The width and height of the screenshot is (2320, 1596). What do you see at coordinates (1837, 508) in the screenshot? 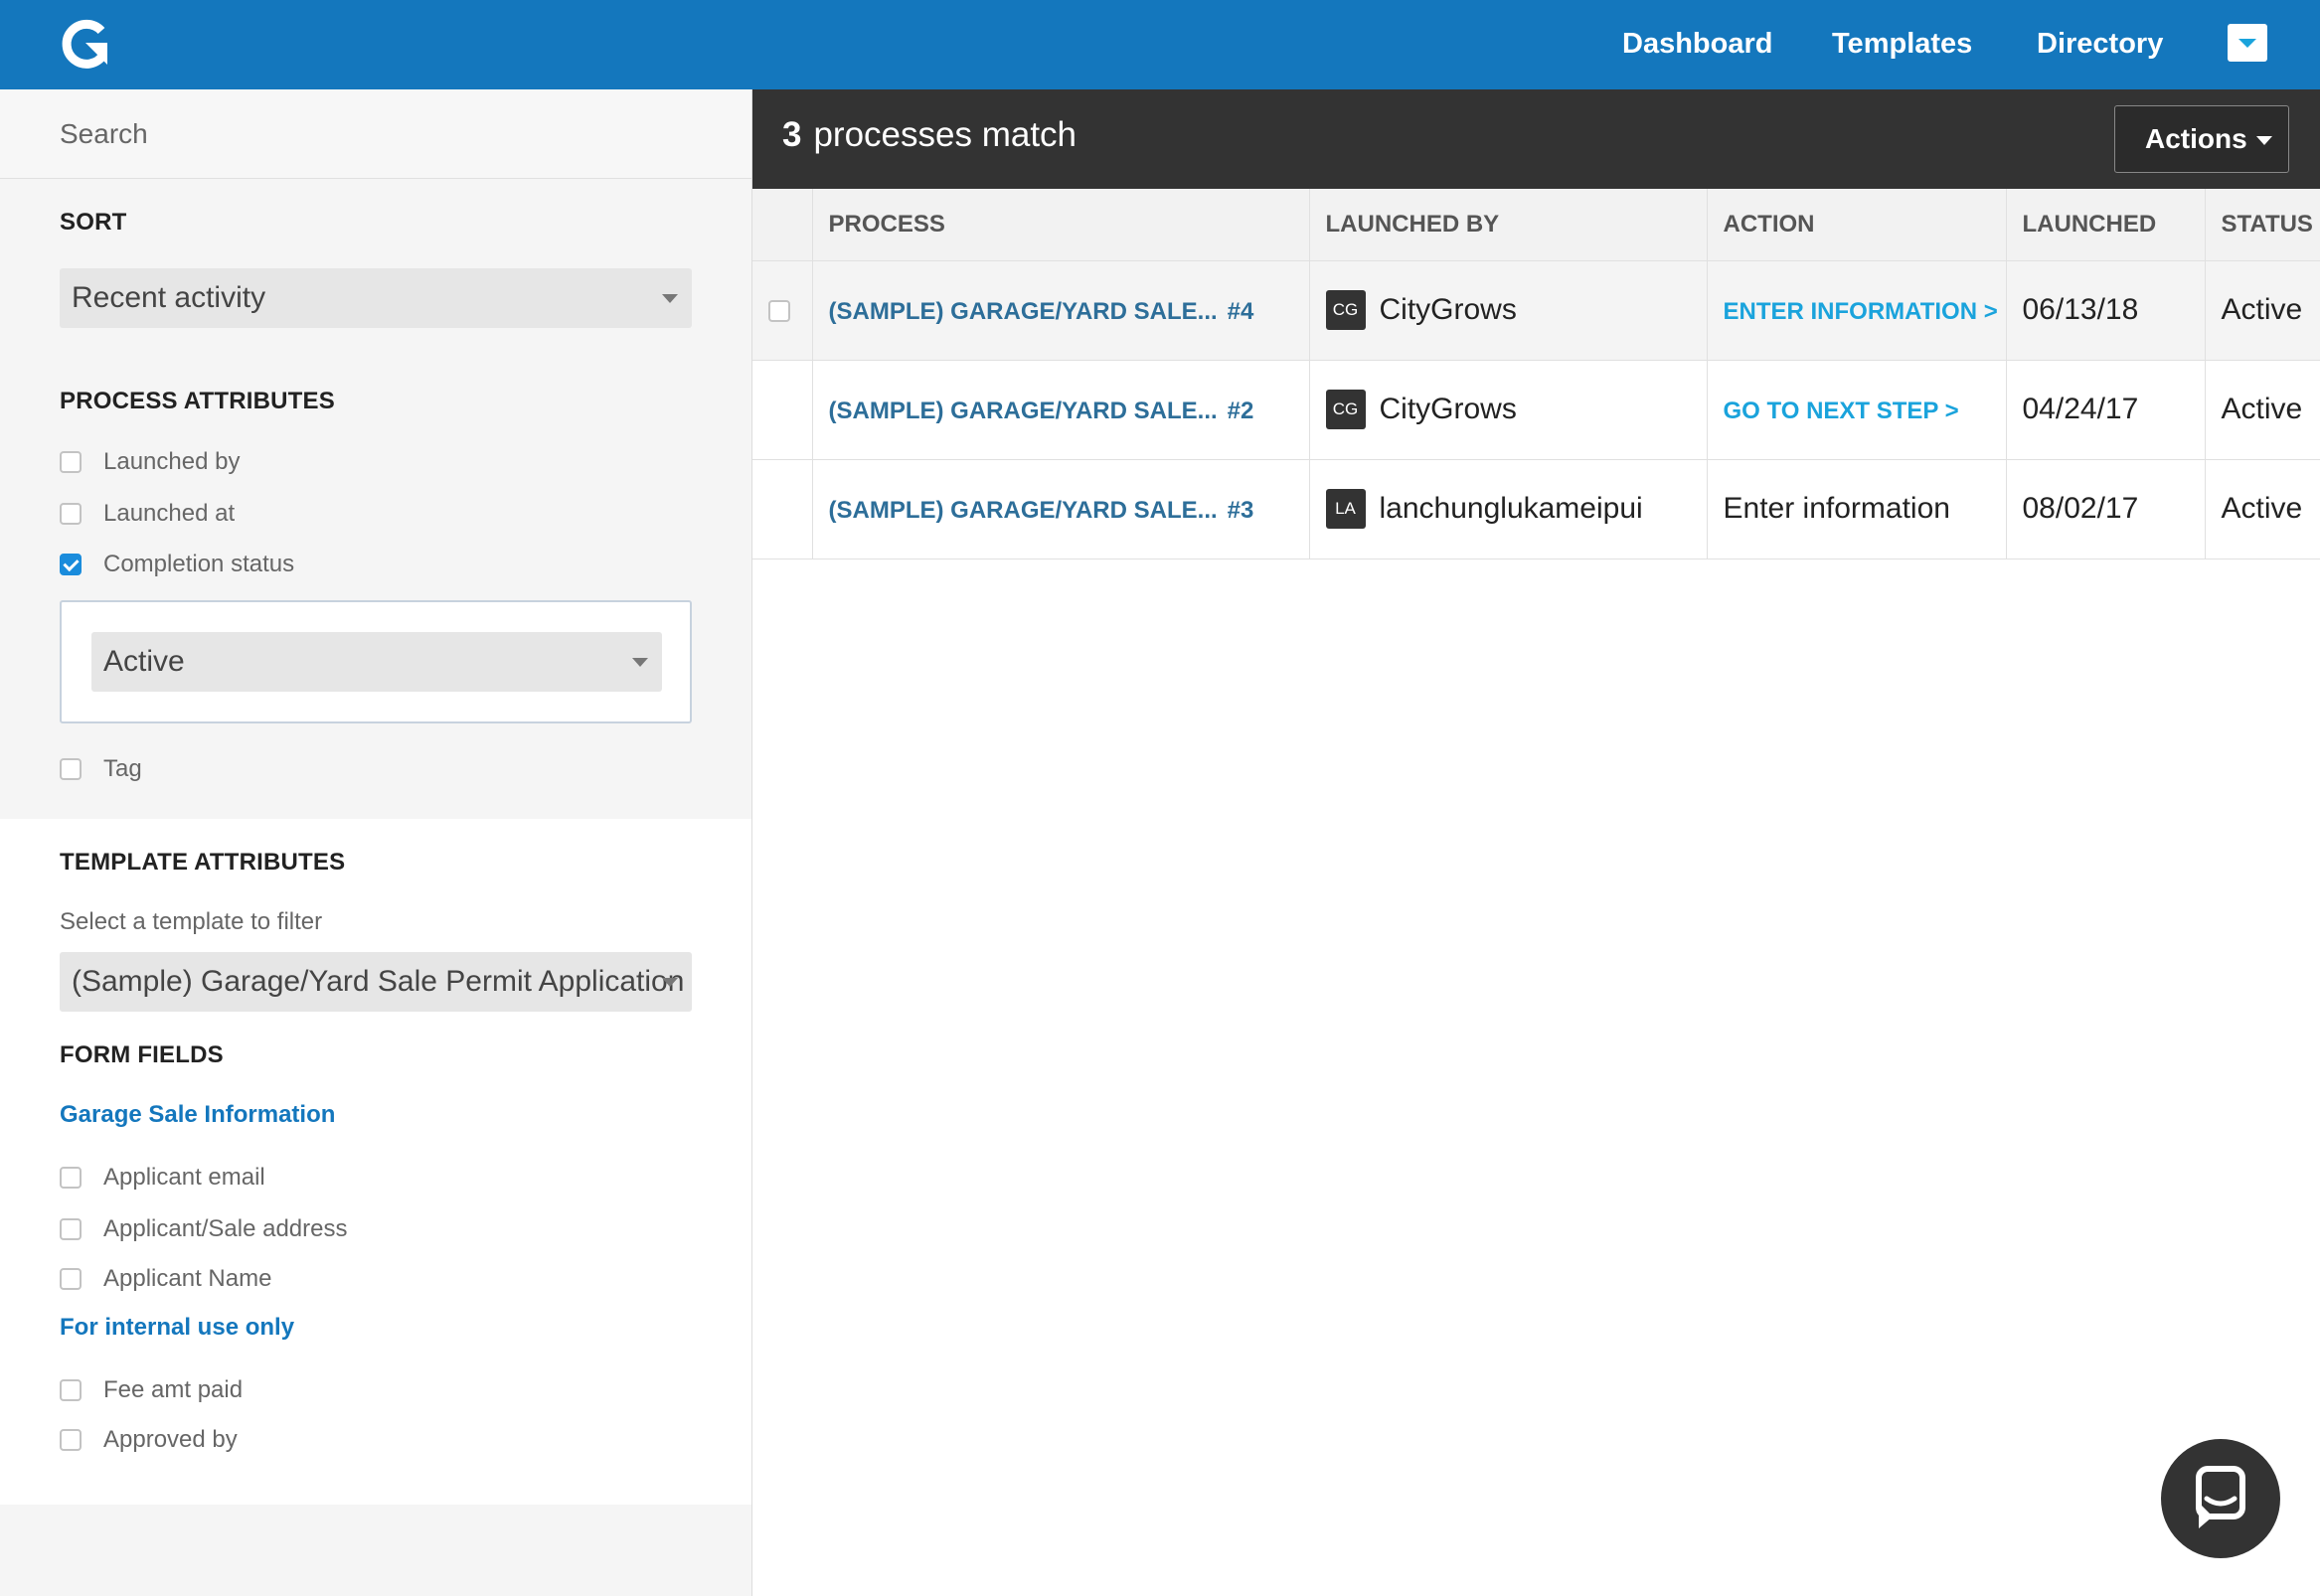
I see `action-text: Enter information` at bounding box center [1837, 508].